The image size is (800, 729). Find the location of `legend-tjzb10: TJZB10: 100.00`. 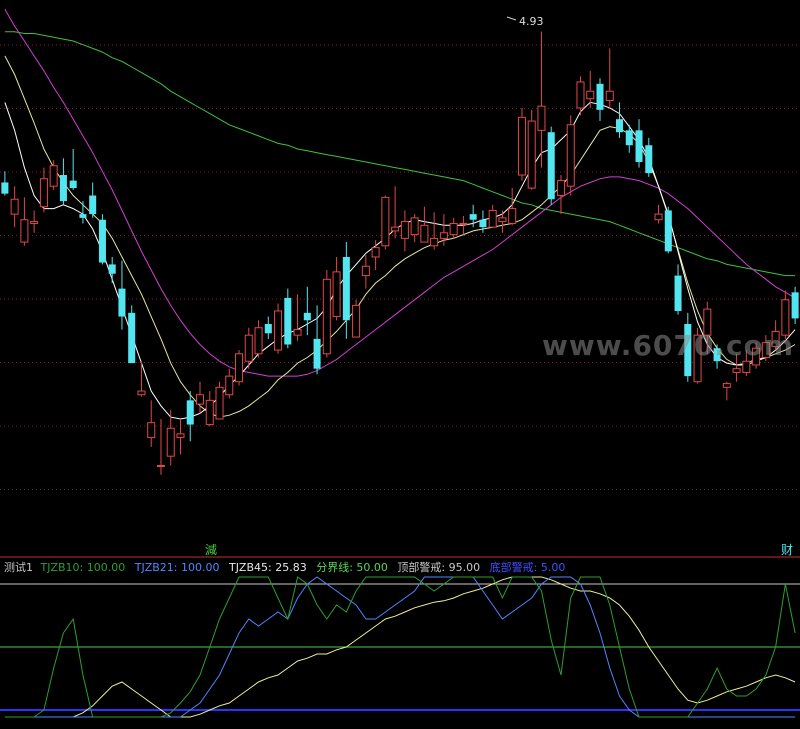

legend-tjzb10: TJZB10: 100.00 is located at coordinates (83, 567).